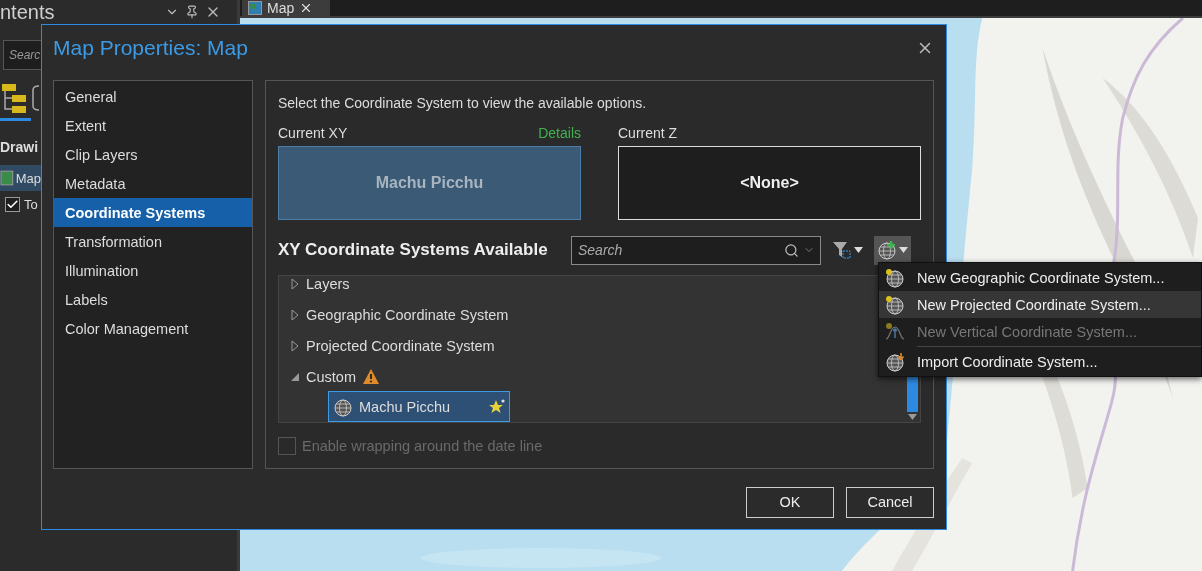 This screenshot has width=1202, height=571. Describe the element at coordinates (28, 178) in the screenshot. I see `map-label: Map` at that location.